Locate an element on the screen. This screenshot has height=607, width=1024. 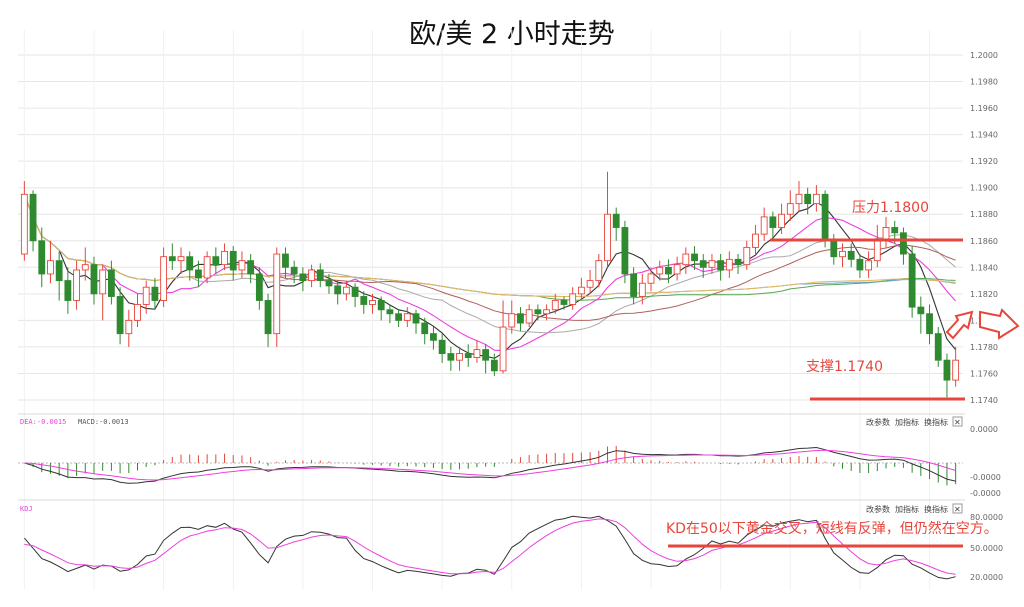
price-ytick-4: 1.1920 is located at coordinates (984, 161).